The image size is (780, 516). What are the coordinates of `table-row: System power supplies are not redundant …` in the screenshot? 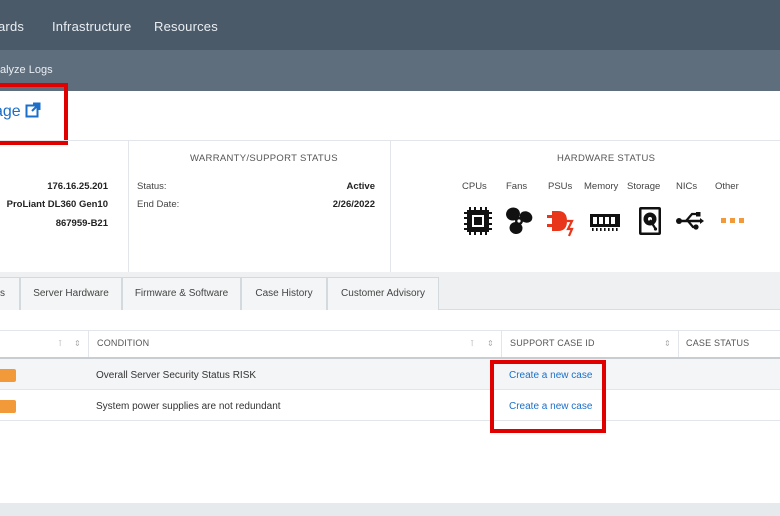 It's located at (390, 405).